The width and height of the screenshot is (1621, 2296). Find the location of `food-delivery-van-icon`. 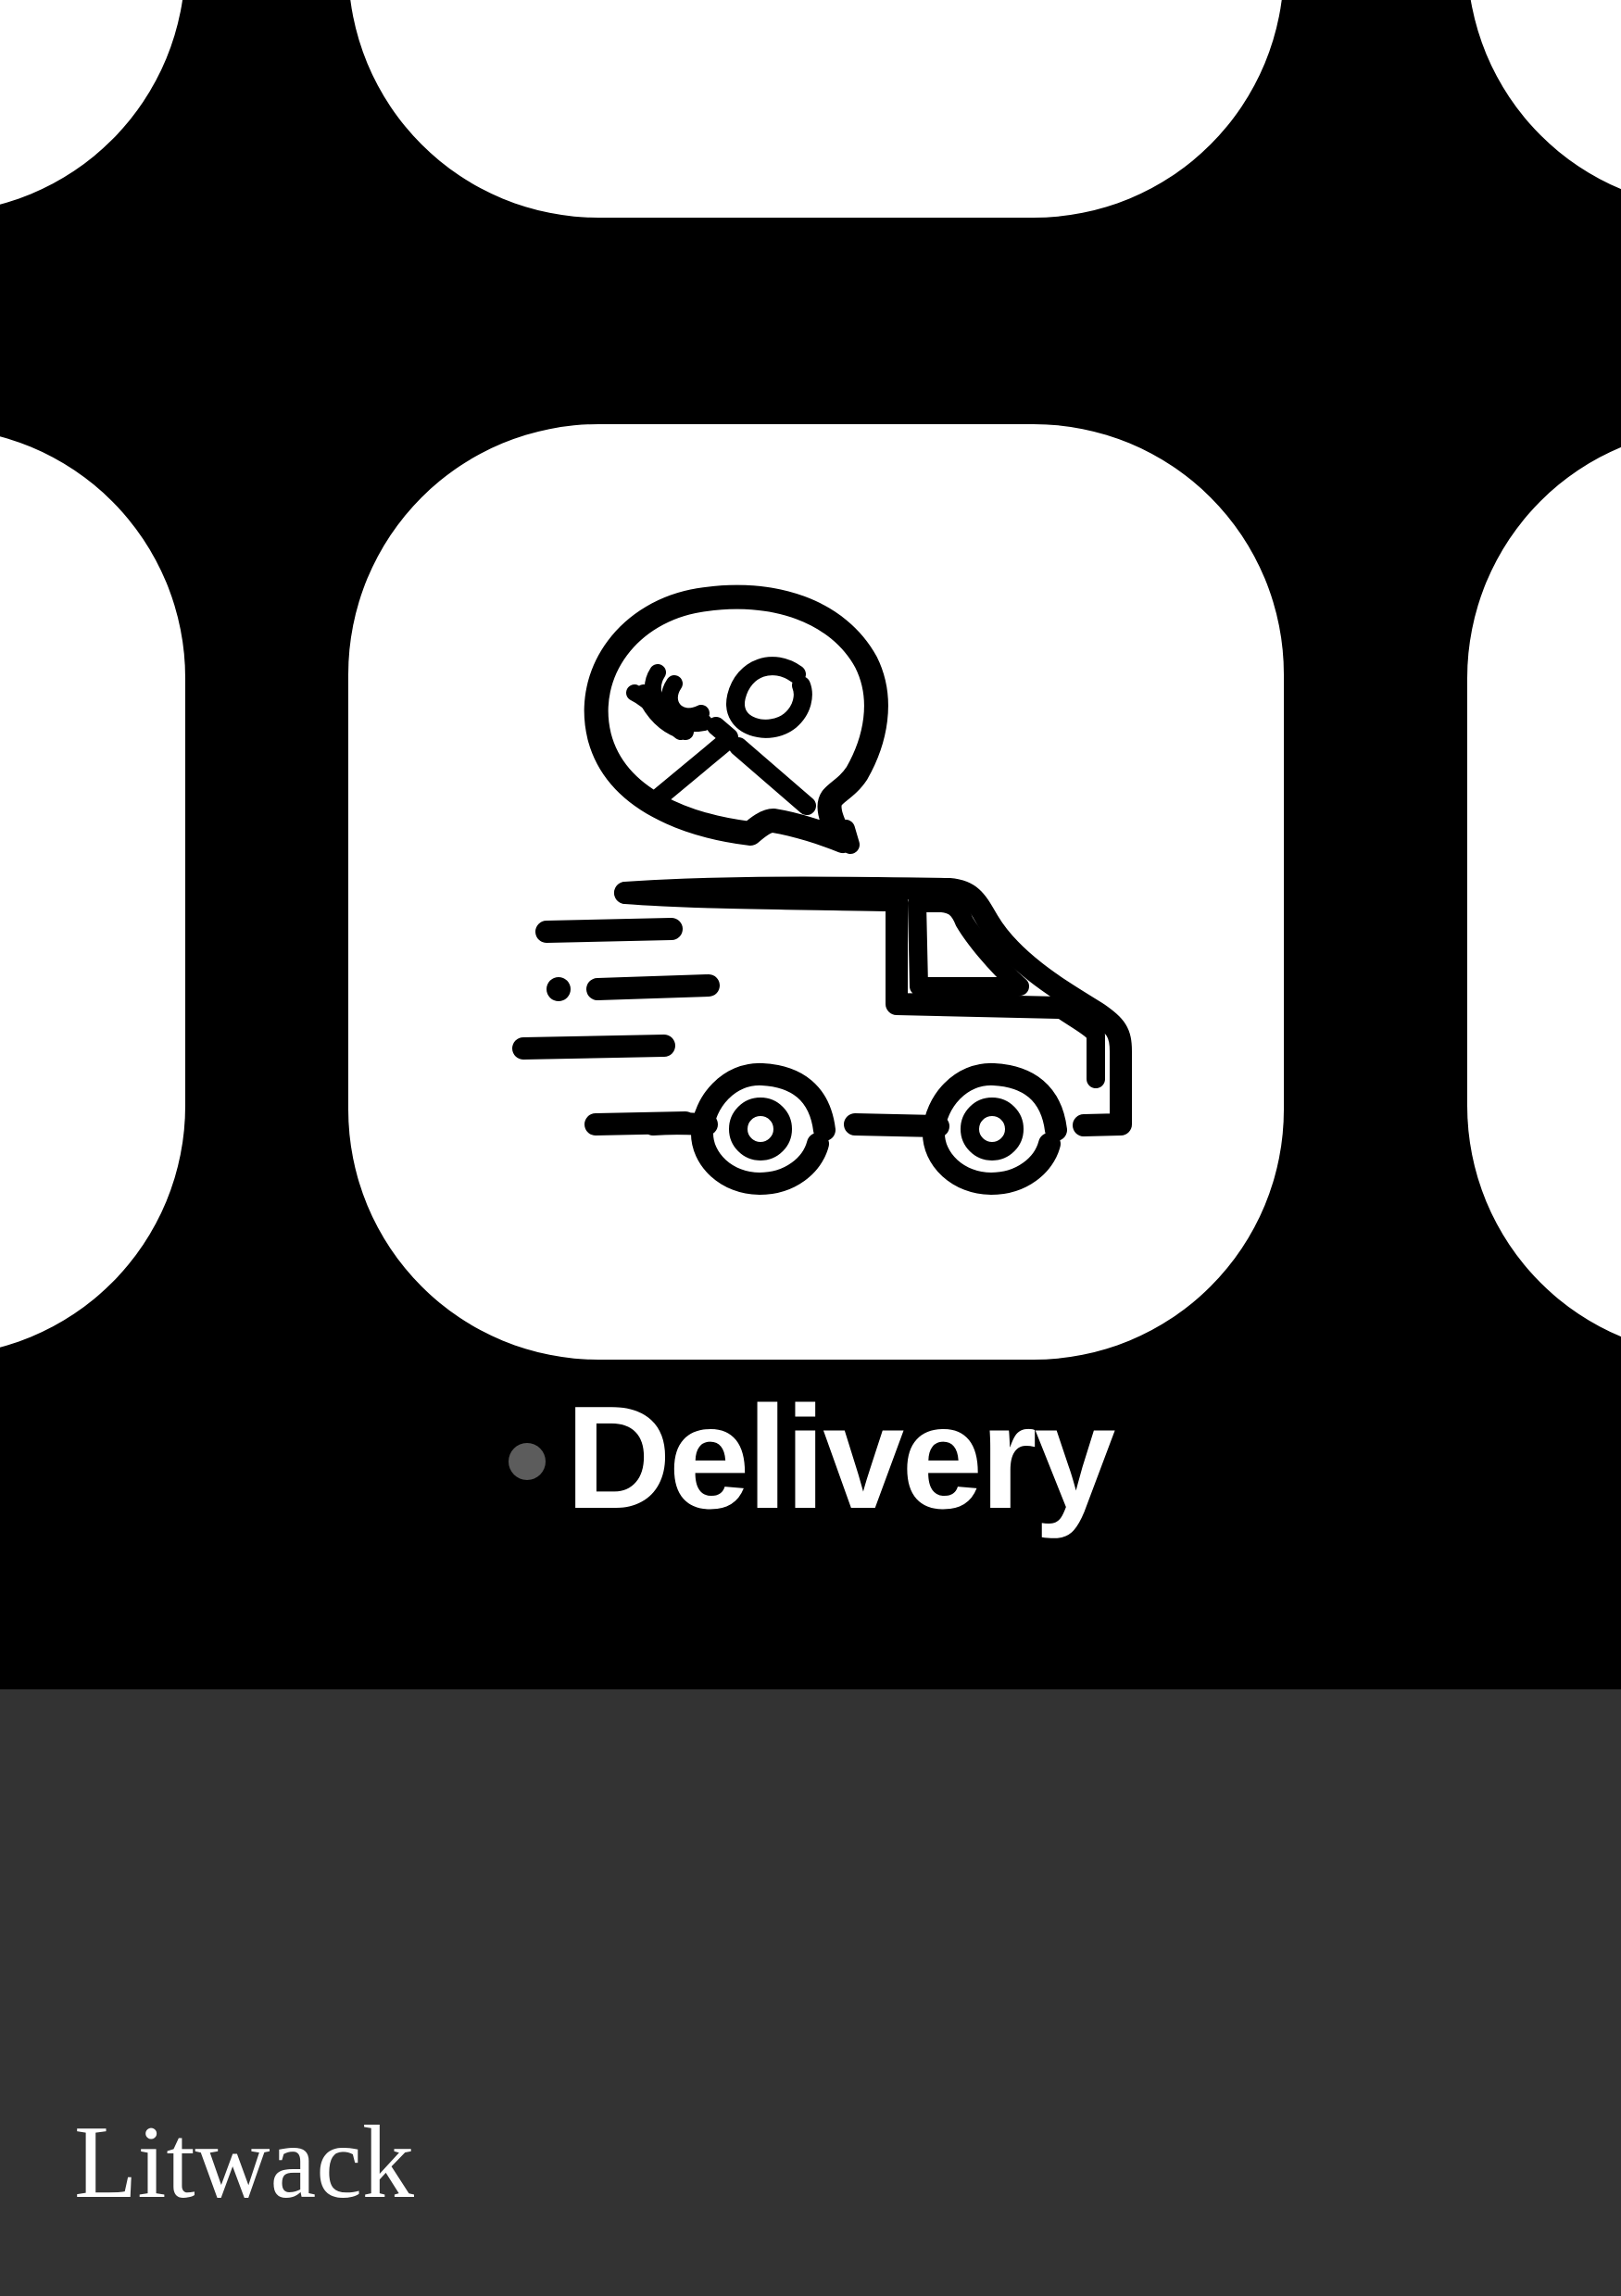

food-delivery-van-icon is located at coordinates (822, 889).